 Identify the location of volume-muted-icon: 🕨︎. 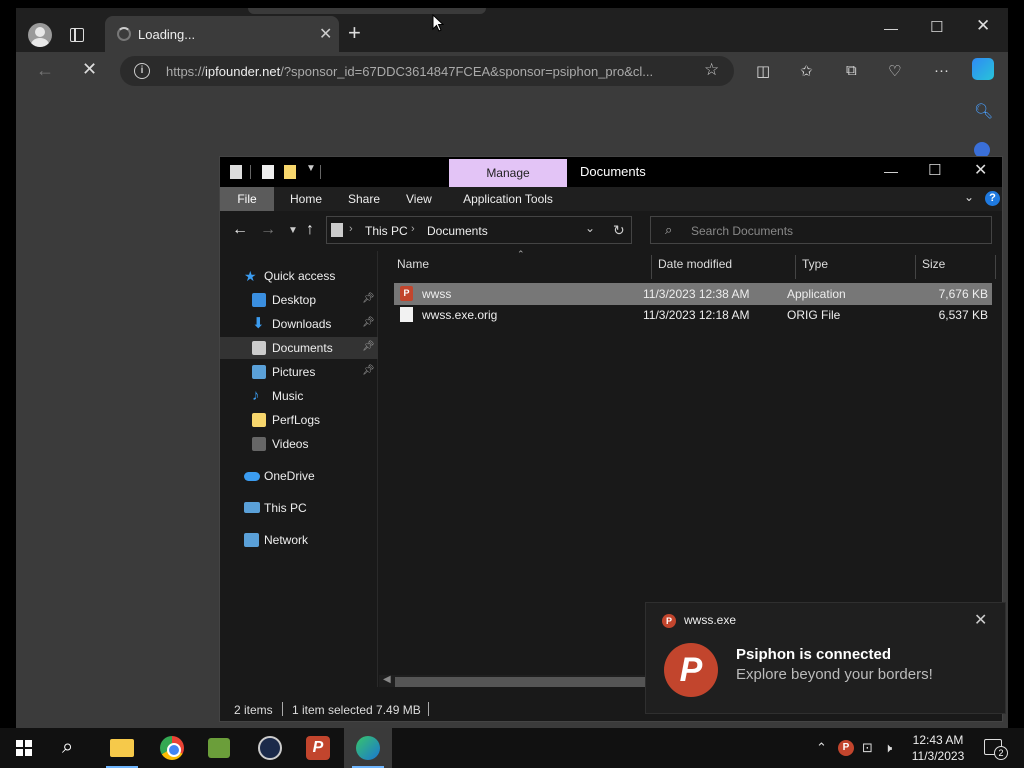
(888, 748).